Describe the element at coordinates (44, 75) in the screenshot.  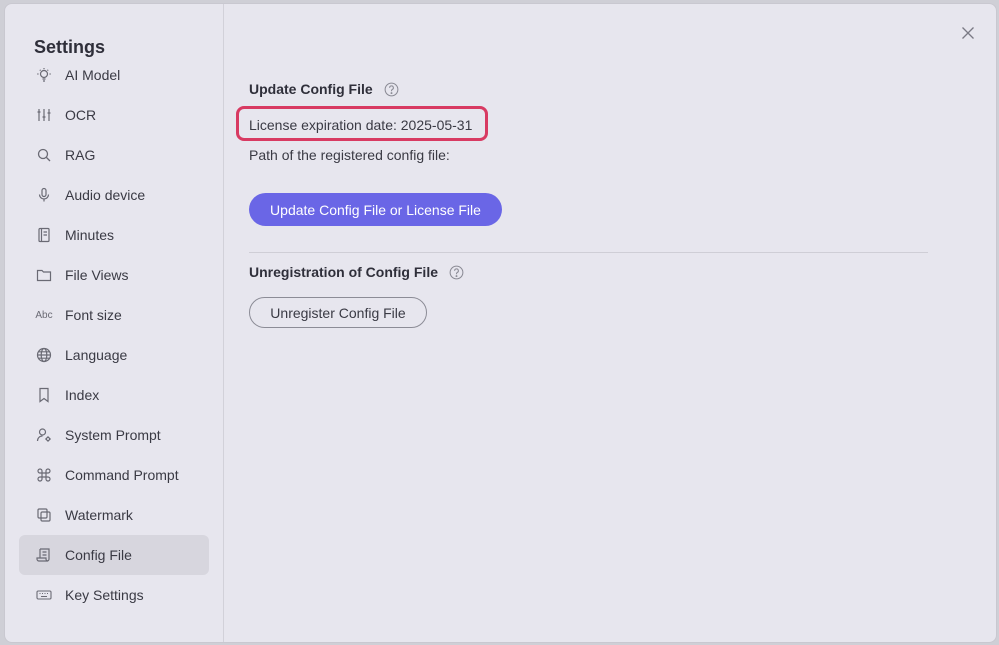
I see `lightbulb-icon` at that location.